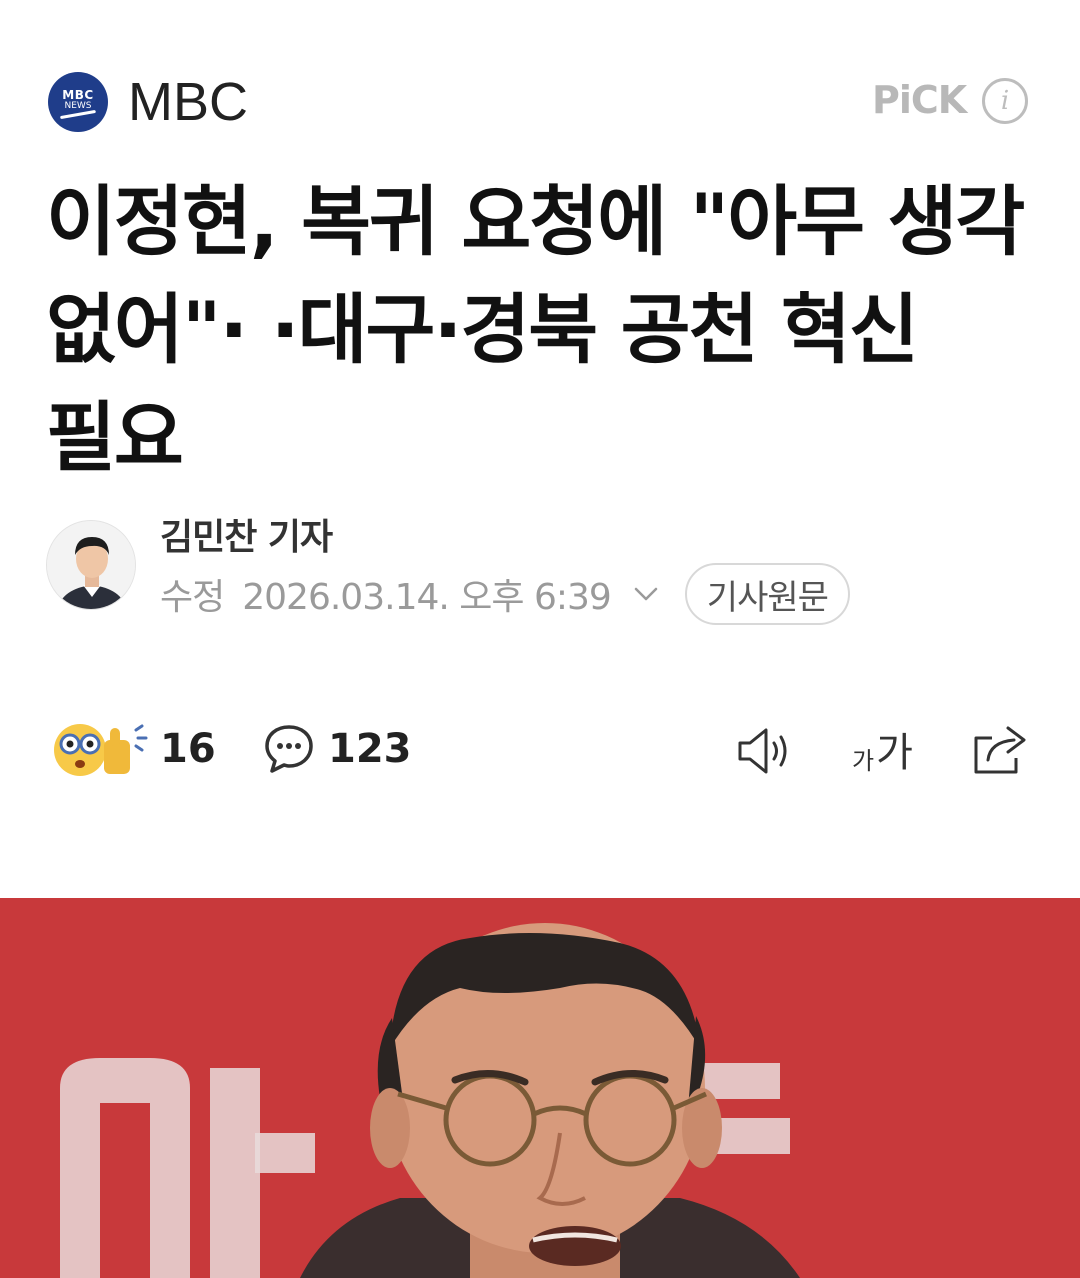 This screenshot has height=1278, width=1080. What do you see at coordinates (78, 105) in the screenshot?
I see `press-logo-subtext: NEWS` at bounding box center [78, 105].